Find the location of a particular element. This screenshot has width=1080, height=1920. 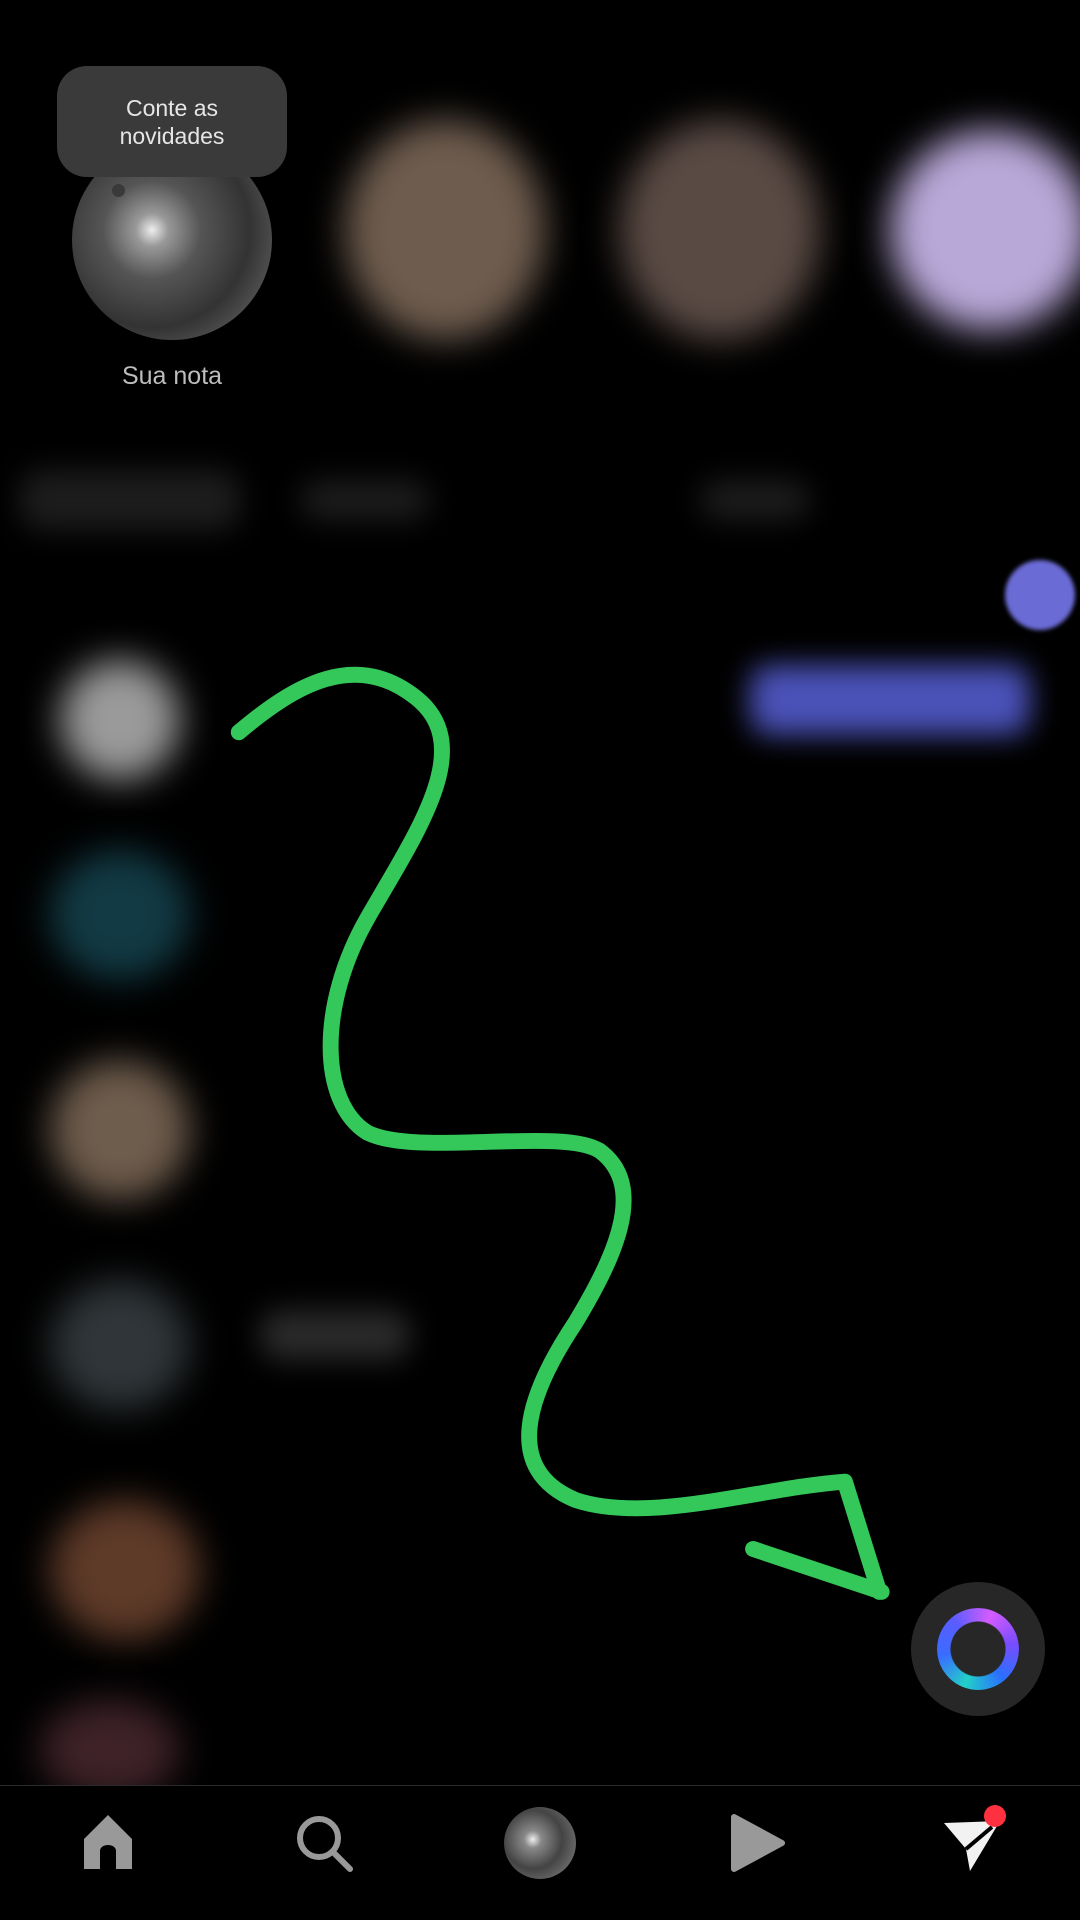

search-icon is located at coordinates (325, 1844).